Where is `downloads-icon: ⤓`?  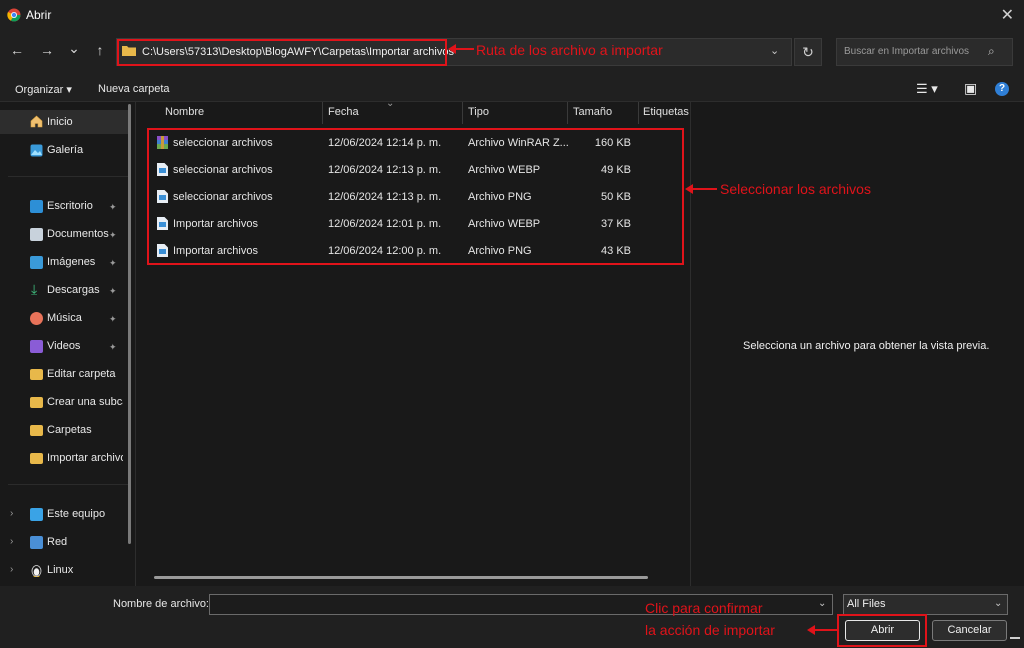 downloads-icon: ⤓ is located at coordinates (34, 289).